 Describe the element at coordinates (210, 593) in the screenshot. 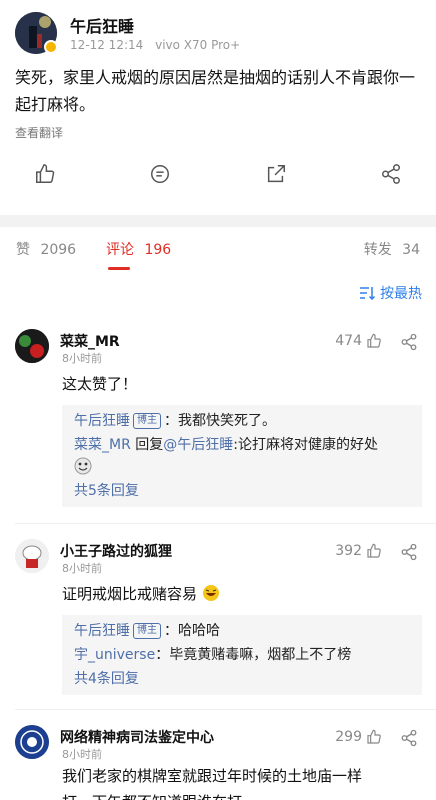

I see `laughing-emoji-icon` at that location.